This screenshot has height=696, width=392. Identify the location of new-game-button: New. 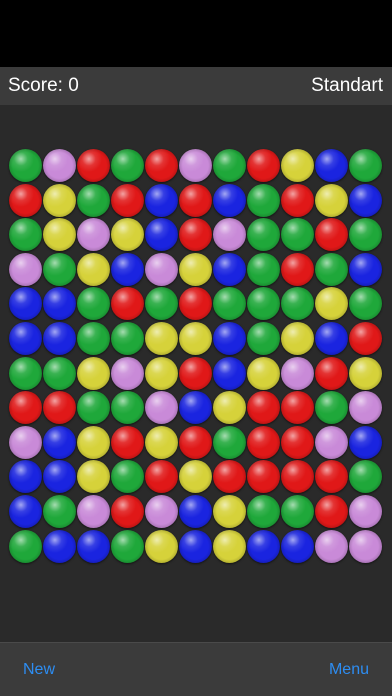
(39, 670).